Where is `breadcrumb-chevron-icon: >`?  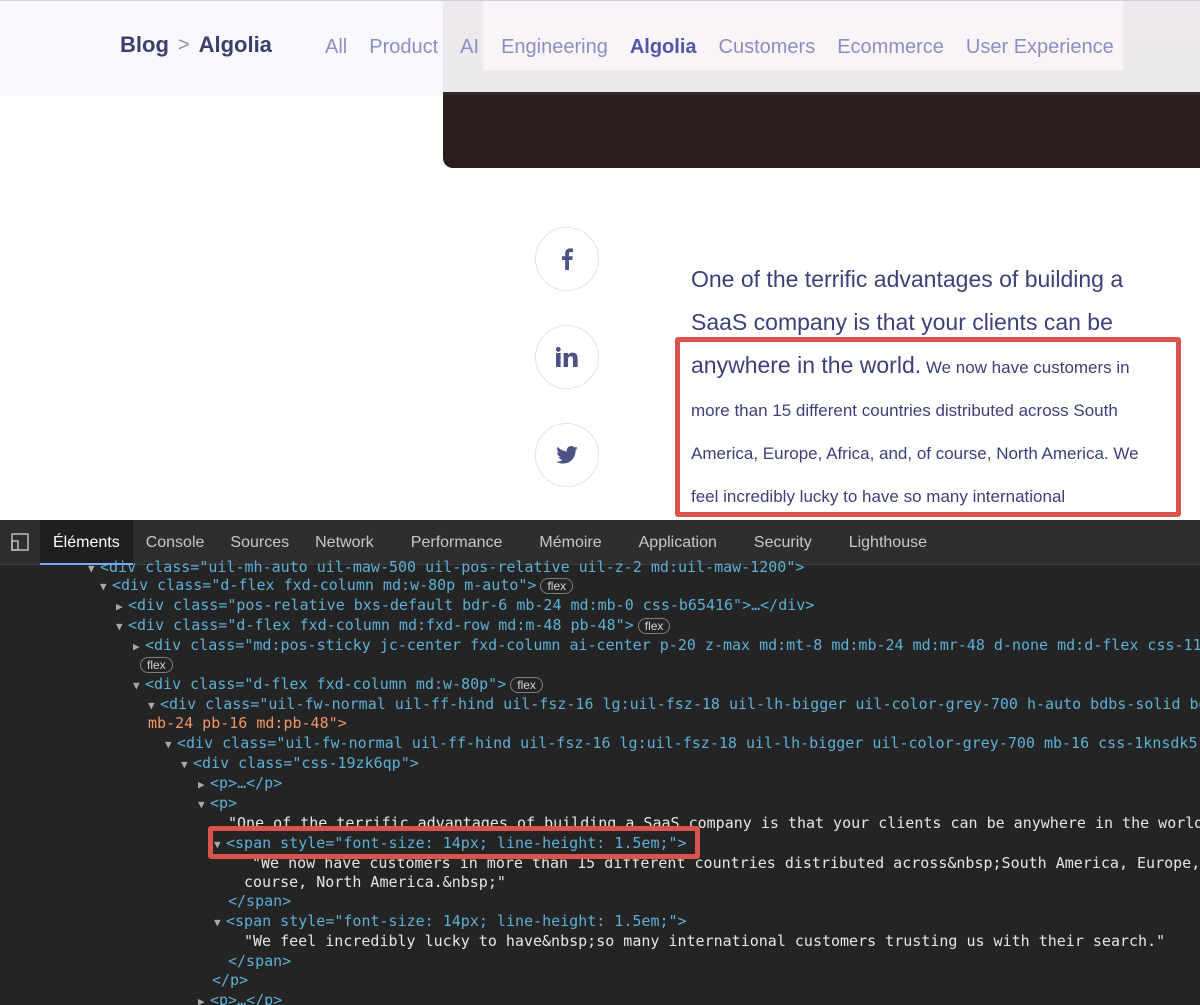
breadcrumb-chevron-icon: > is located at coordinates (183, 44).